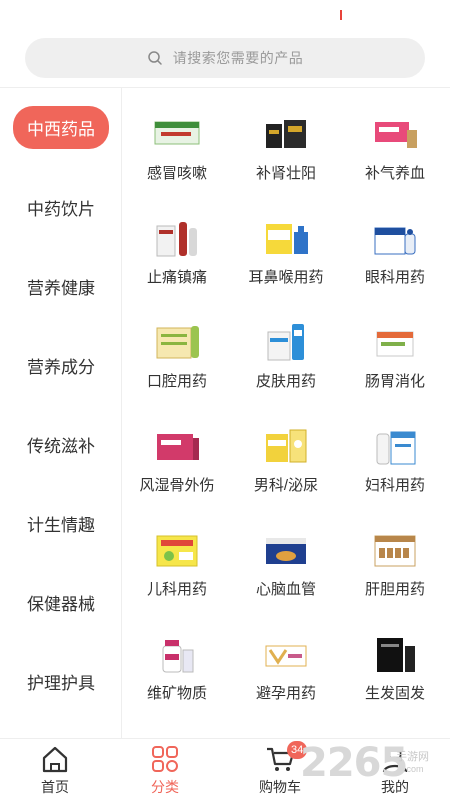  I want to click on subcategory-label: 补肾壮阳, so click(285, 173).